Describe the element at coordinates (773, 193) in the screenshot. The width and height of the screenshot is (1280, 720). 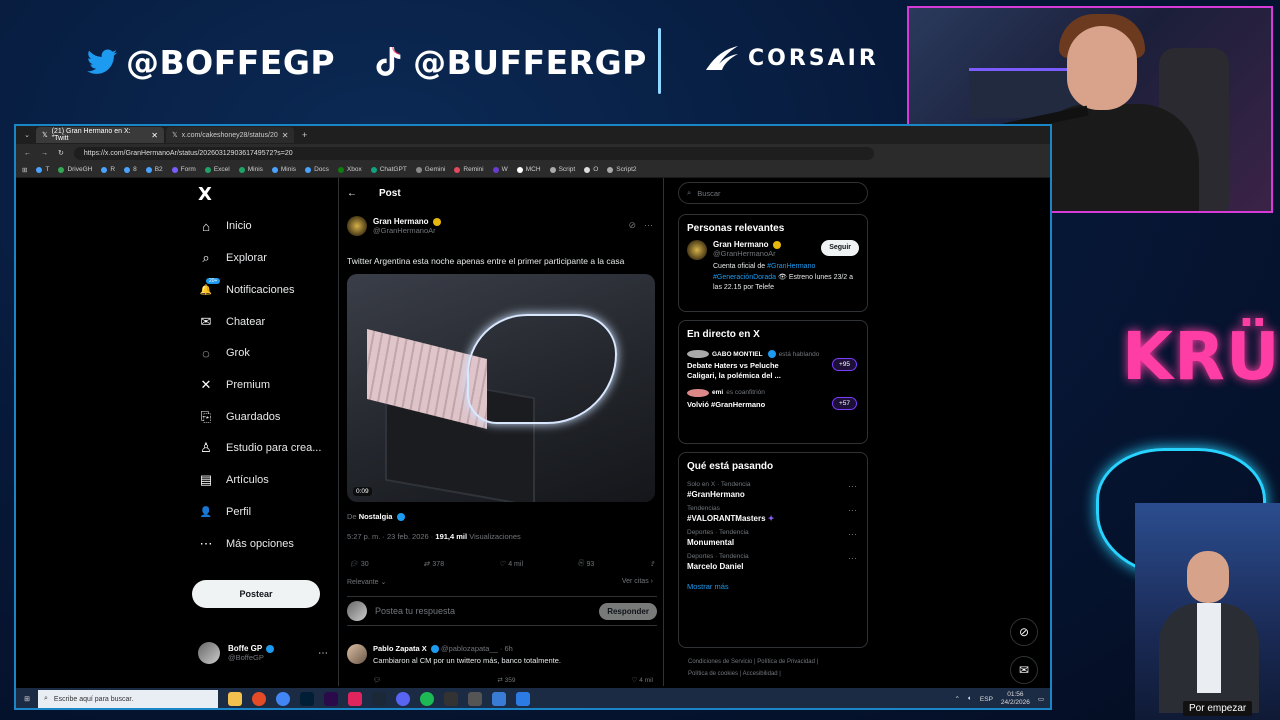
I see `search-input: ⌕ Buscar` at that location.